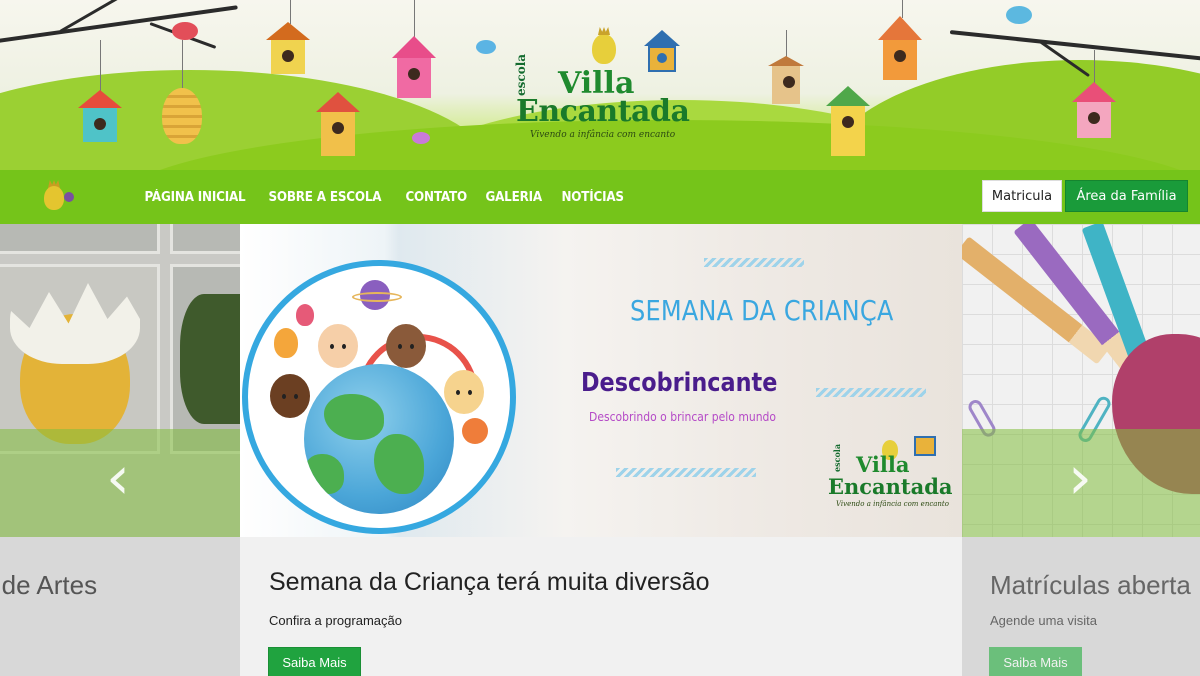 The image size is (1200, 676). Describe the element at coordinates (120, 606) in the screenshot. I see `slide-caption` at that location.